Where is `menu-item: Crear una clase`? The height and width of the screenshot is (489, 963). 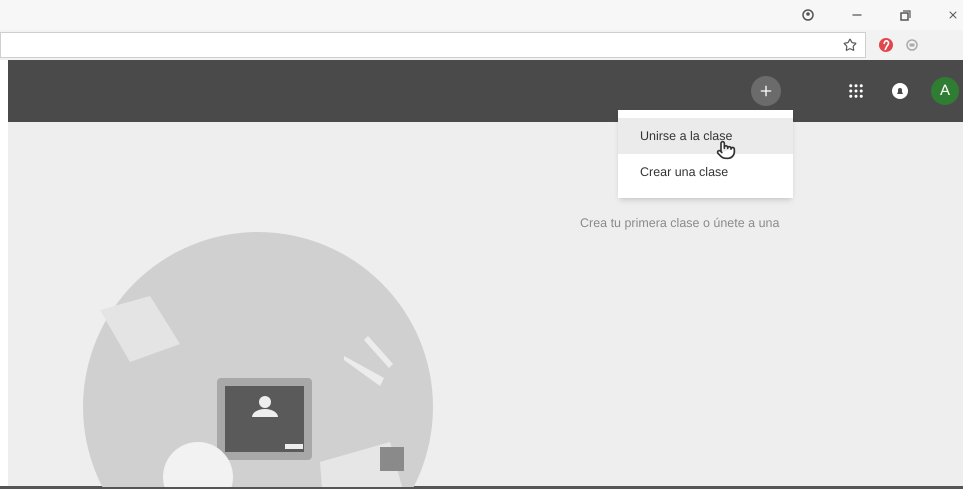
menu-item: Crear una clase is located at coordinates (705, 172).